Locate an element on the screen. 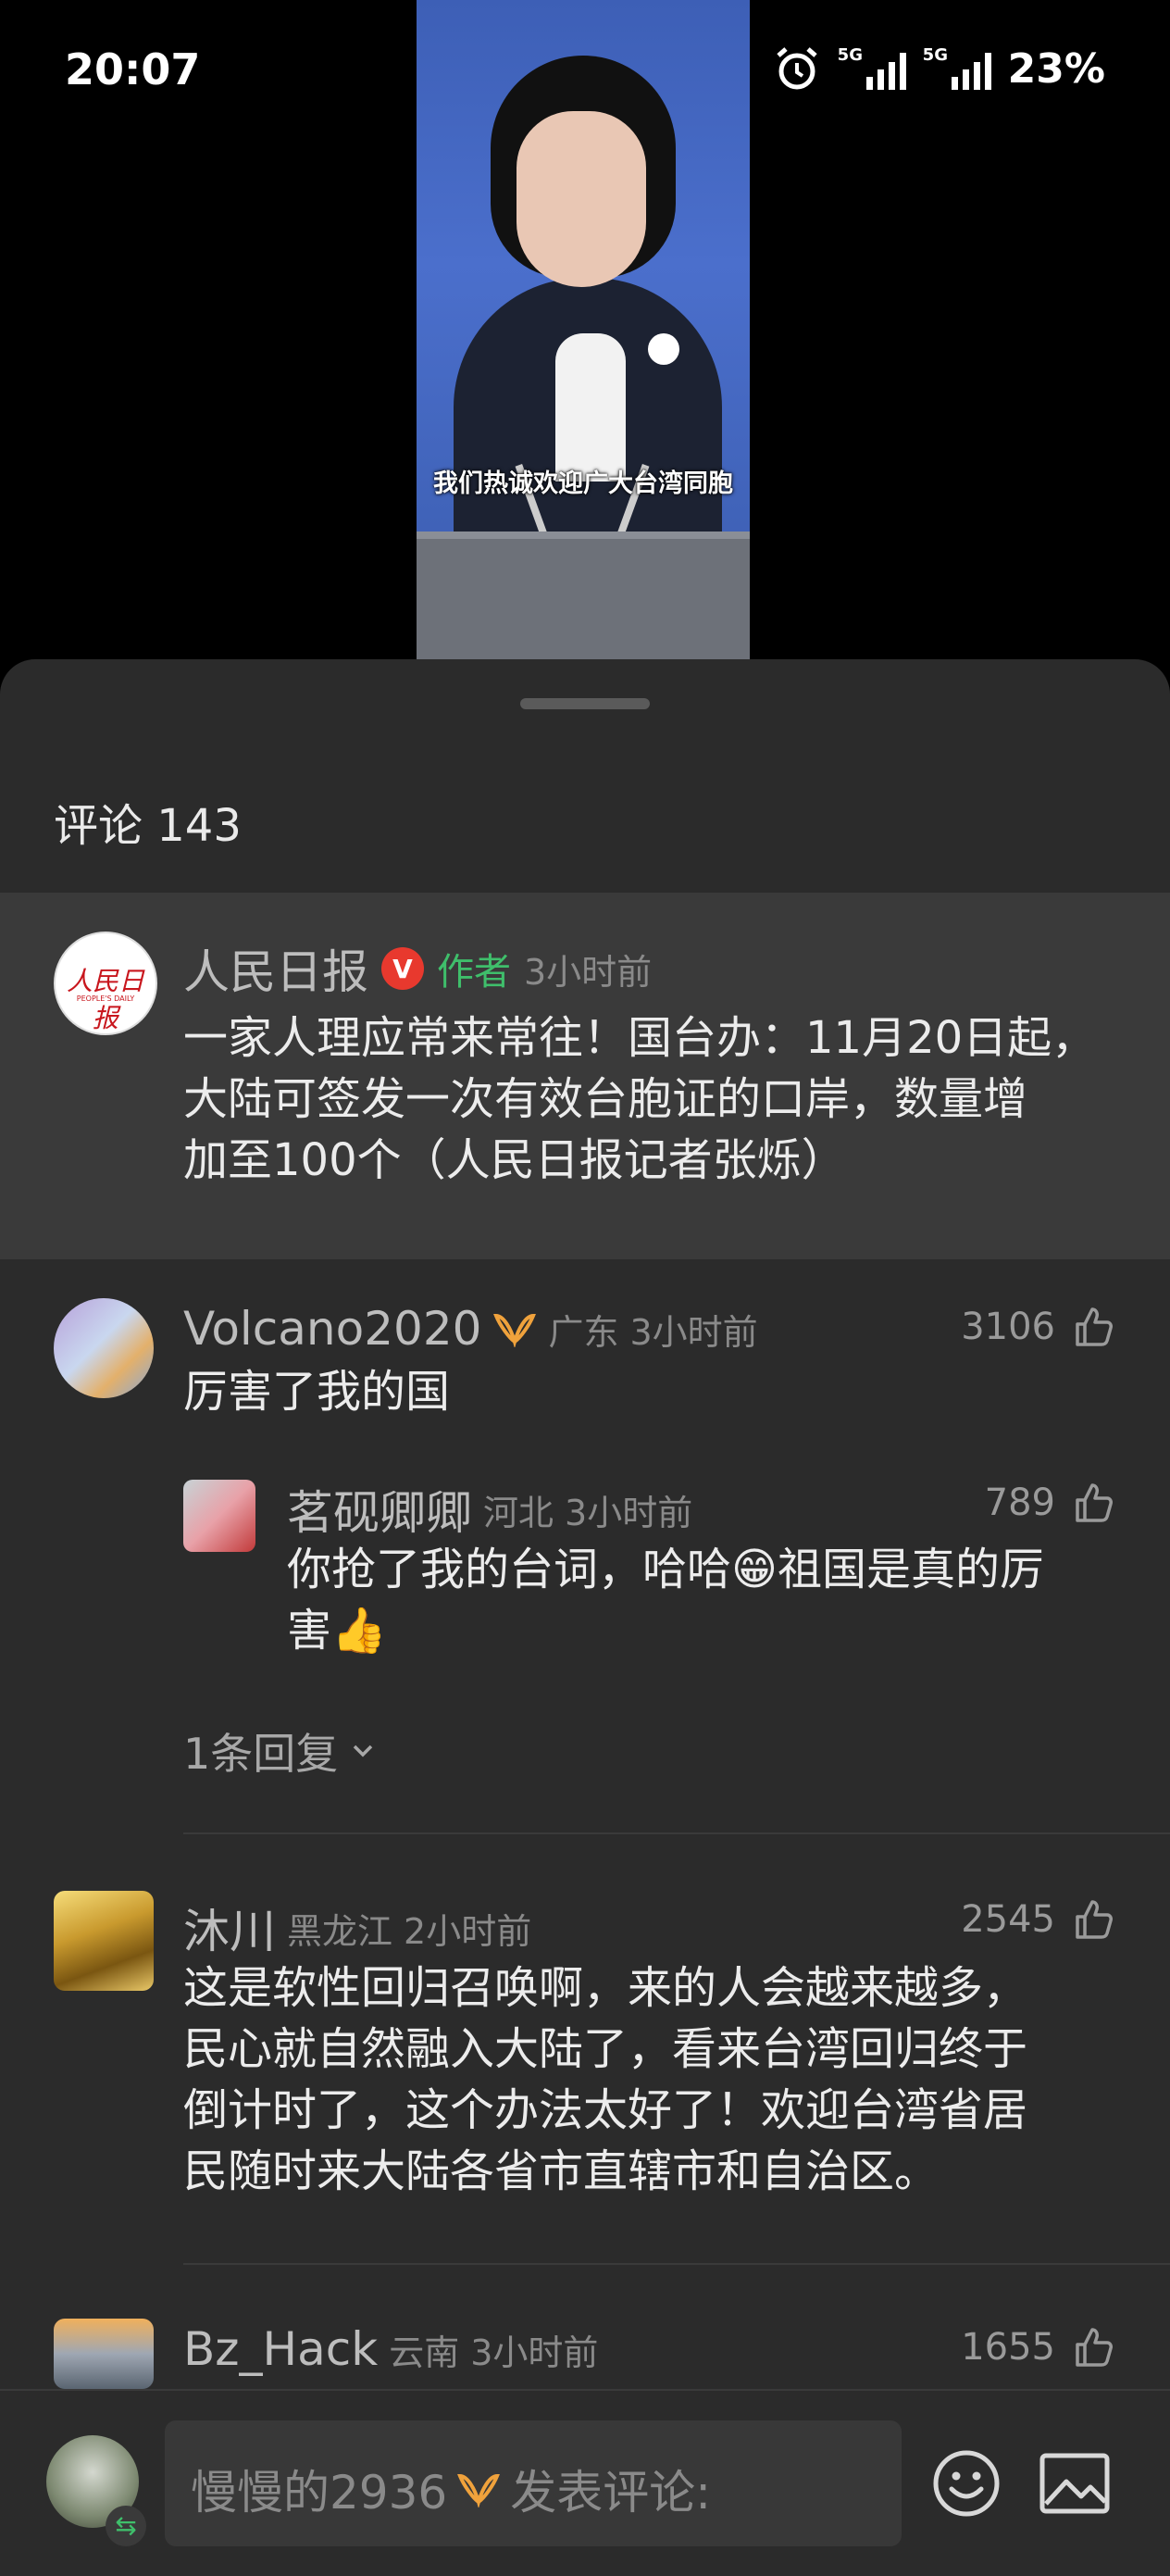 This screenshot has width=1170, height=2576. like-button: 2545 is located at coordinates (1037, 1919).